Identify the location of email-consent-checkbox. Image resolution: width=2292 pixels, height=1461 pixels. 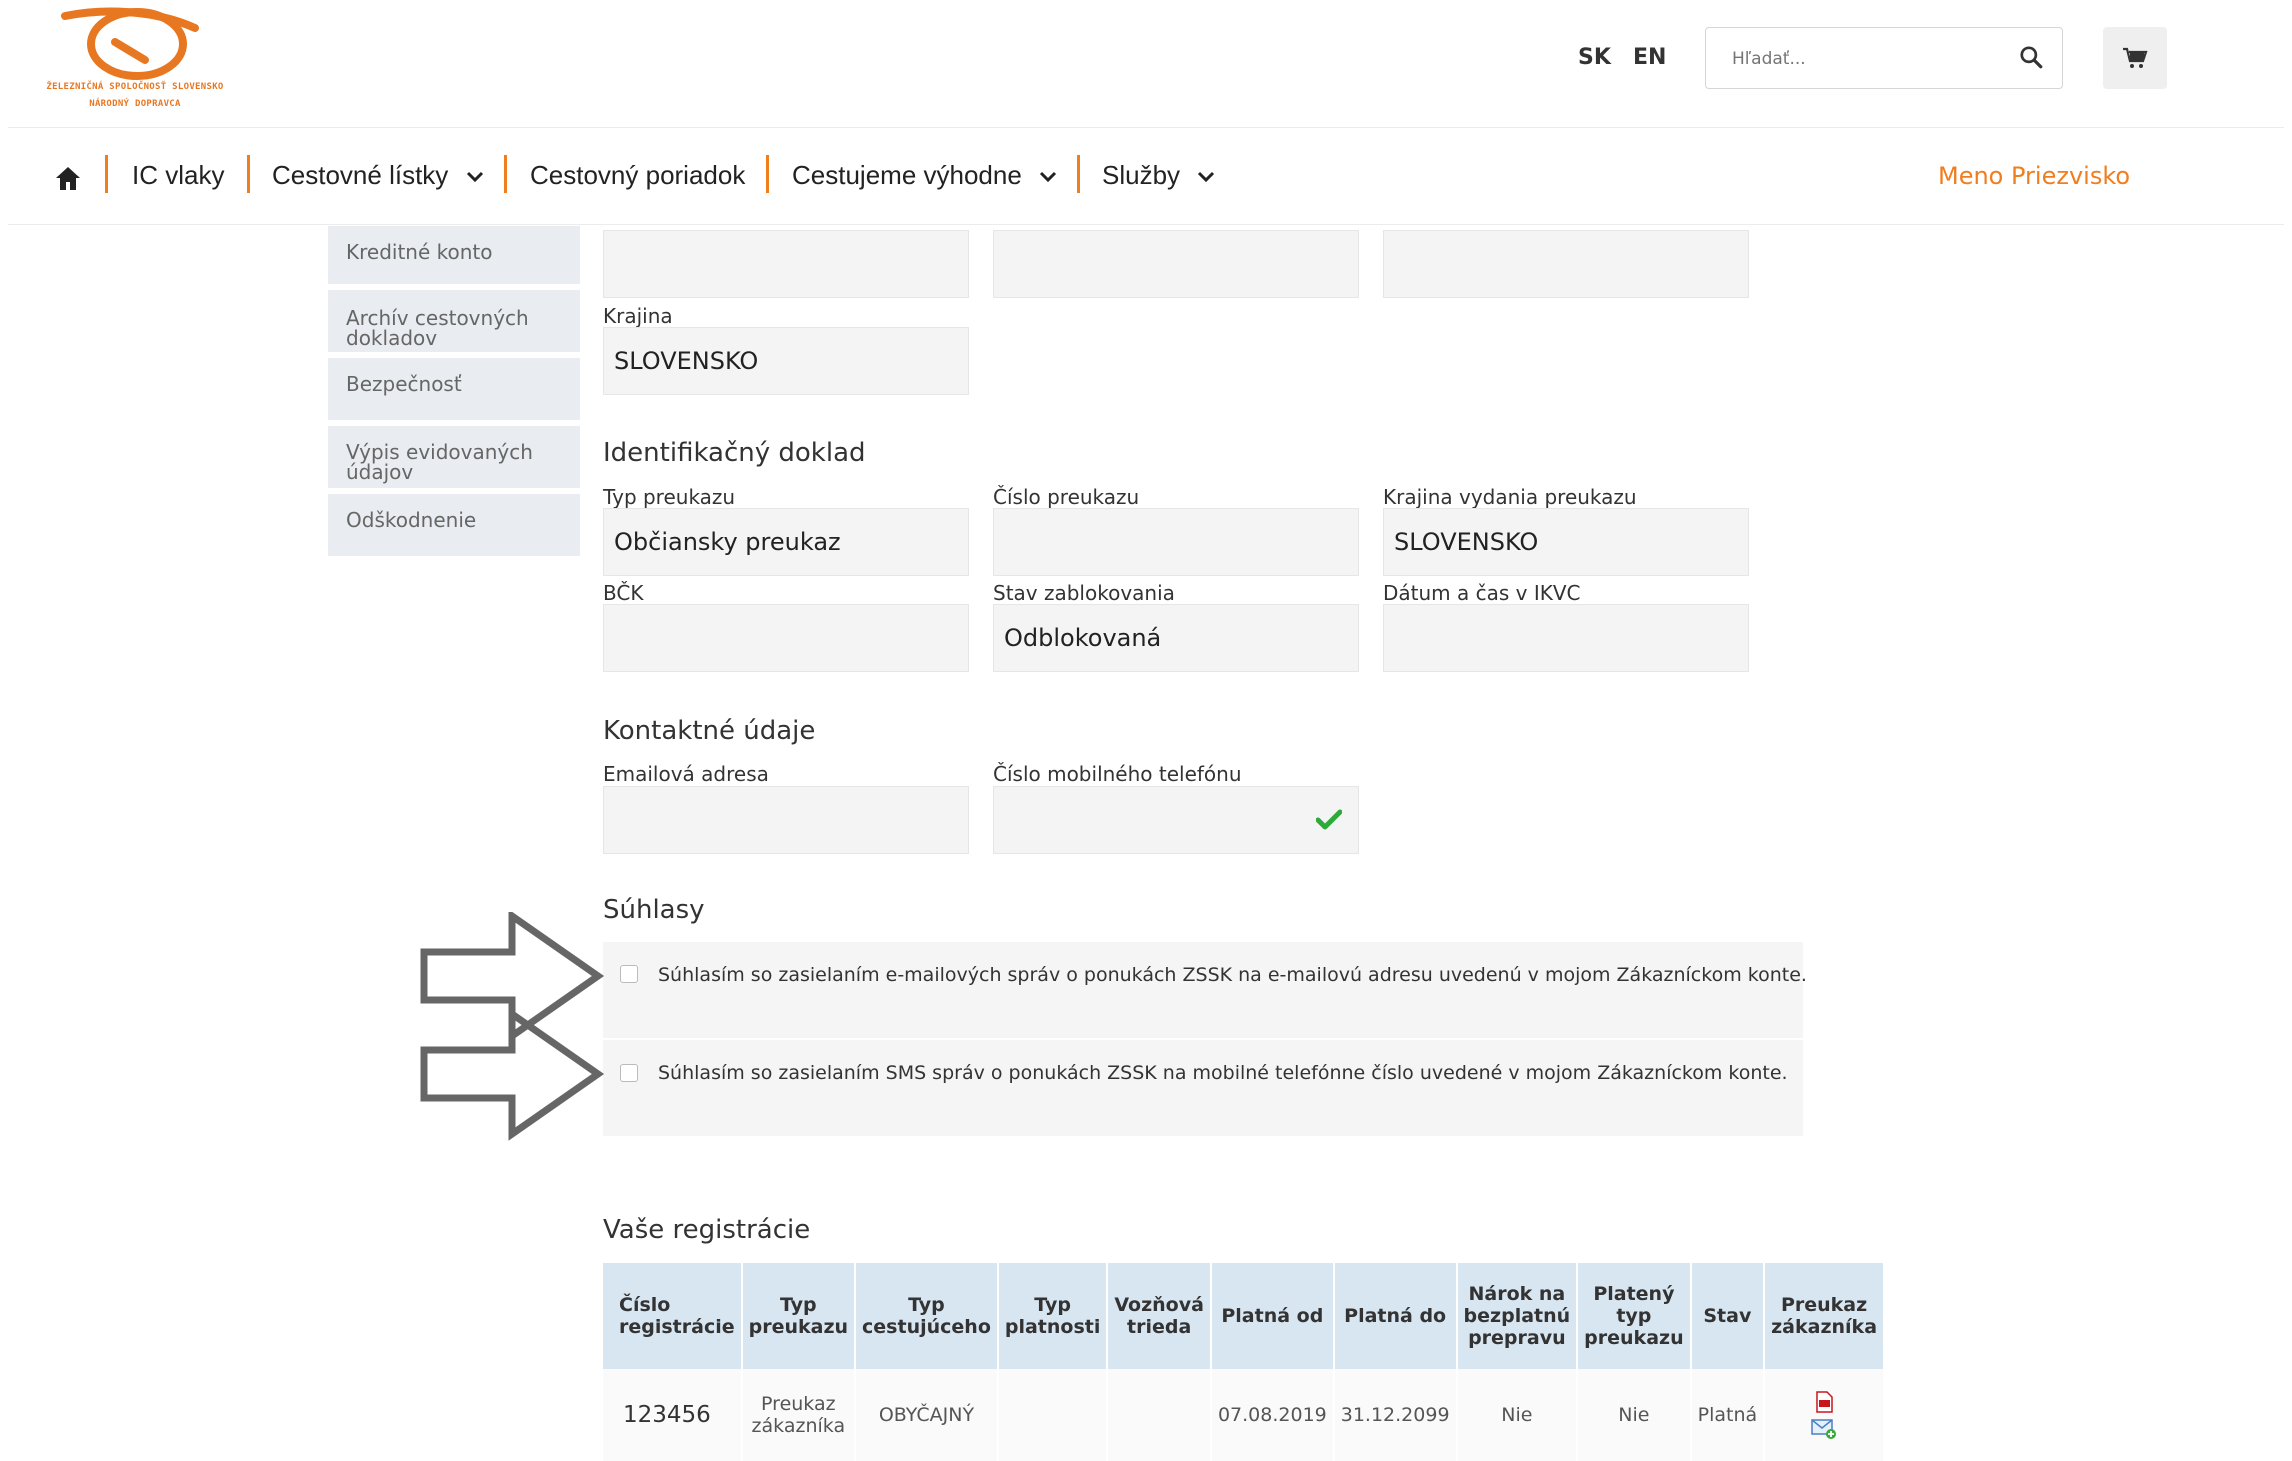
(629, 974).